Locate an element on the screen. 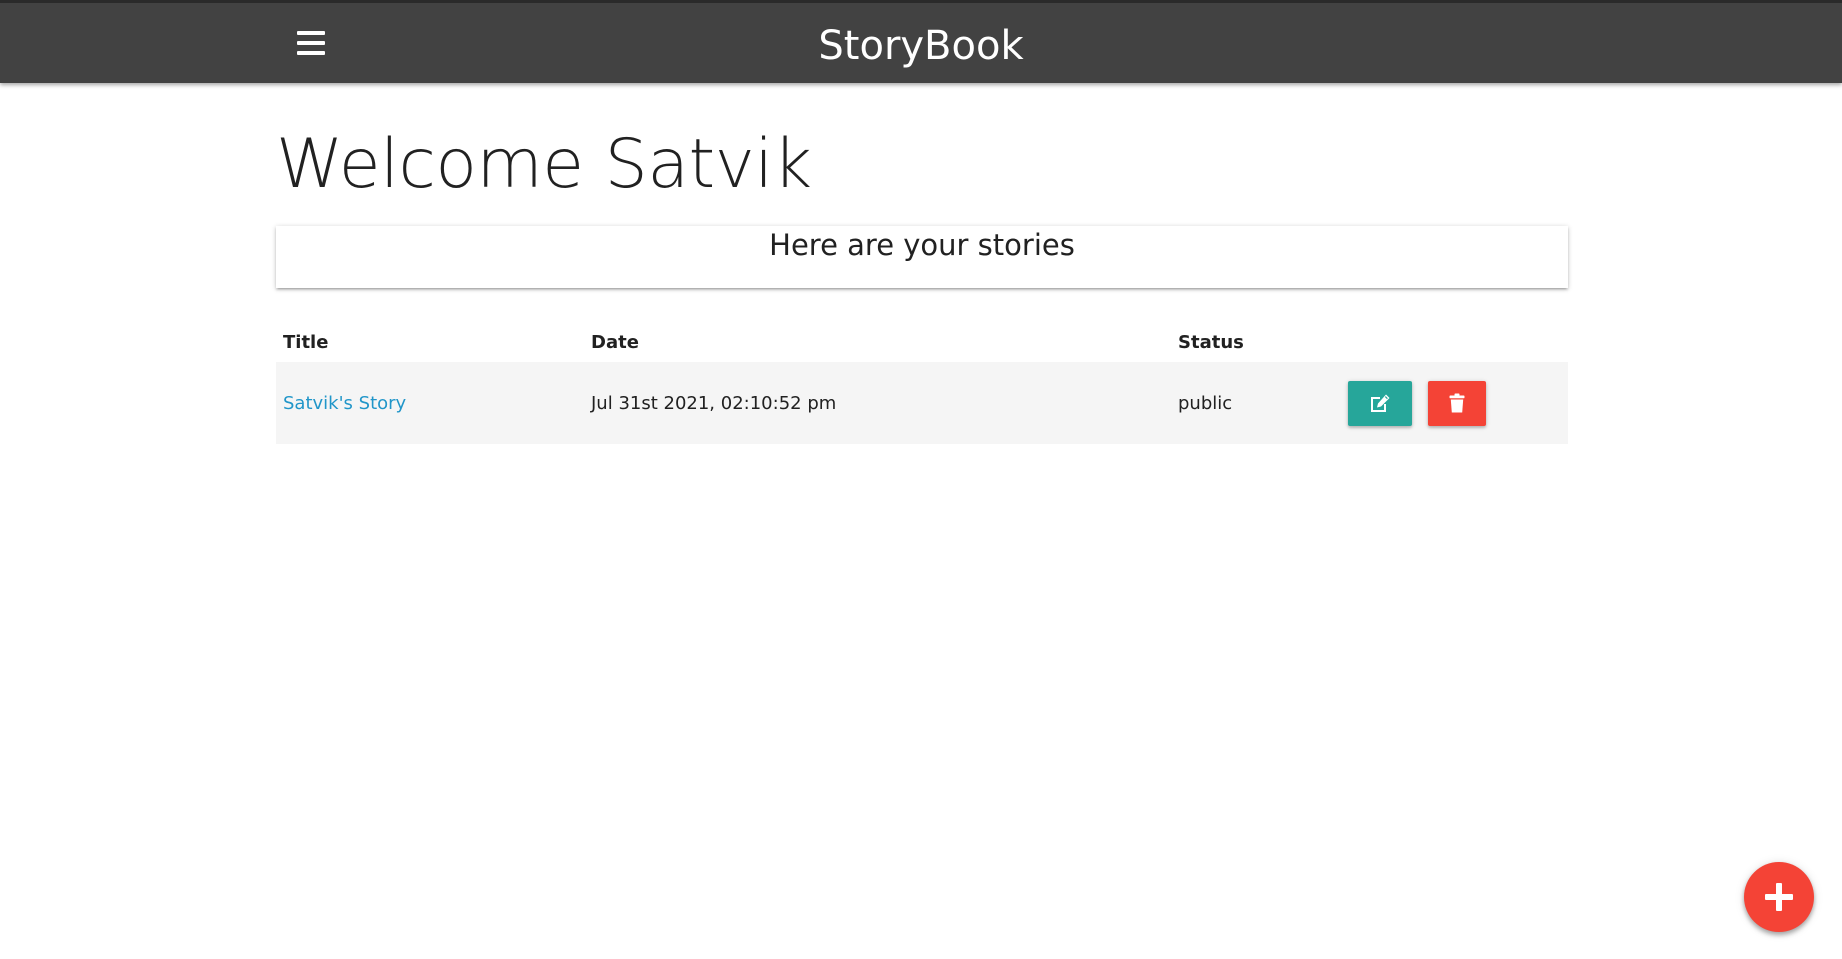  story-title-cell: Satvik's Story is located at coordinates (430, 403).